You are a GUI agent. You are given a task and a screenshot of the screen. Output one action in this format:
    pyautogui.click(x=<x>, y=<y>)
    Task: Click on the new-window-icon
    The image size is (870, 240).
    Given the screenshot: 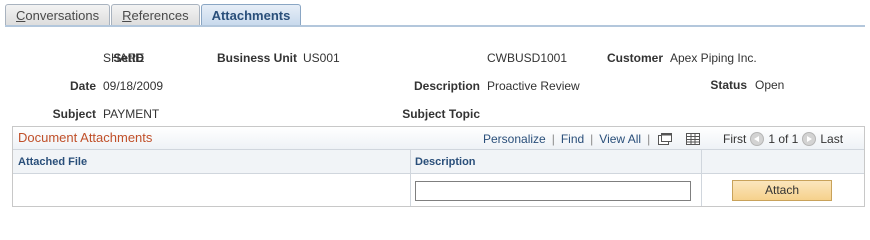 What is the action you would take?
    pyautogui.click(x=665, y=139)
    